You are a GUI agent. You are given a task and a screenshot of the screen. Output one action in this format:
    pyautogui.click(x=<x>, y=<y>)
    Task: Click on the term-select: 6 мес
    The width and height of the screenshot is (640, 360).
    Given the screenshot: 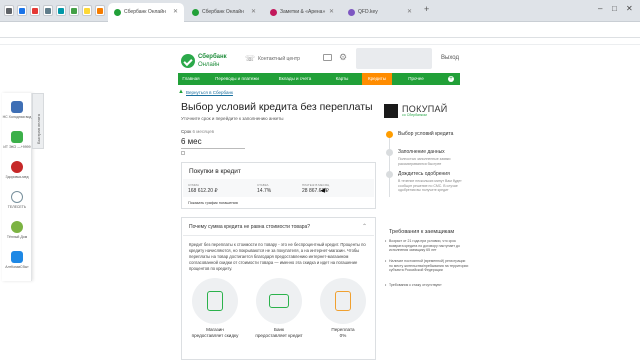 What is the action you would take?
    pyautogui.click(x=191, y=141)
    